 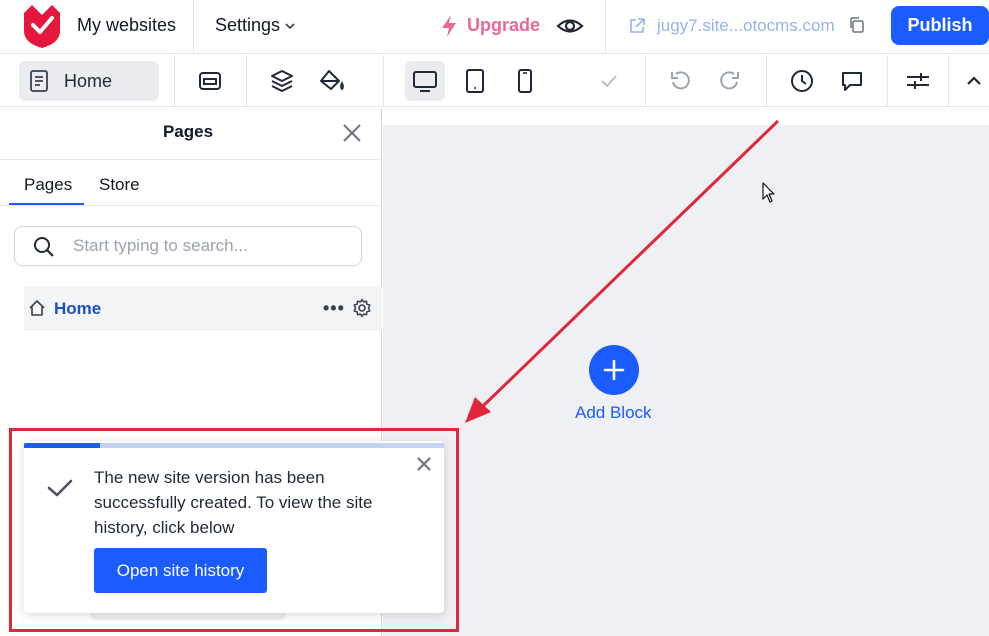 What do you see at coordinates (802, 81) in the screenshot?
I see `history-clock-icon` at bounding box center [802, 81].